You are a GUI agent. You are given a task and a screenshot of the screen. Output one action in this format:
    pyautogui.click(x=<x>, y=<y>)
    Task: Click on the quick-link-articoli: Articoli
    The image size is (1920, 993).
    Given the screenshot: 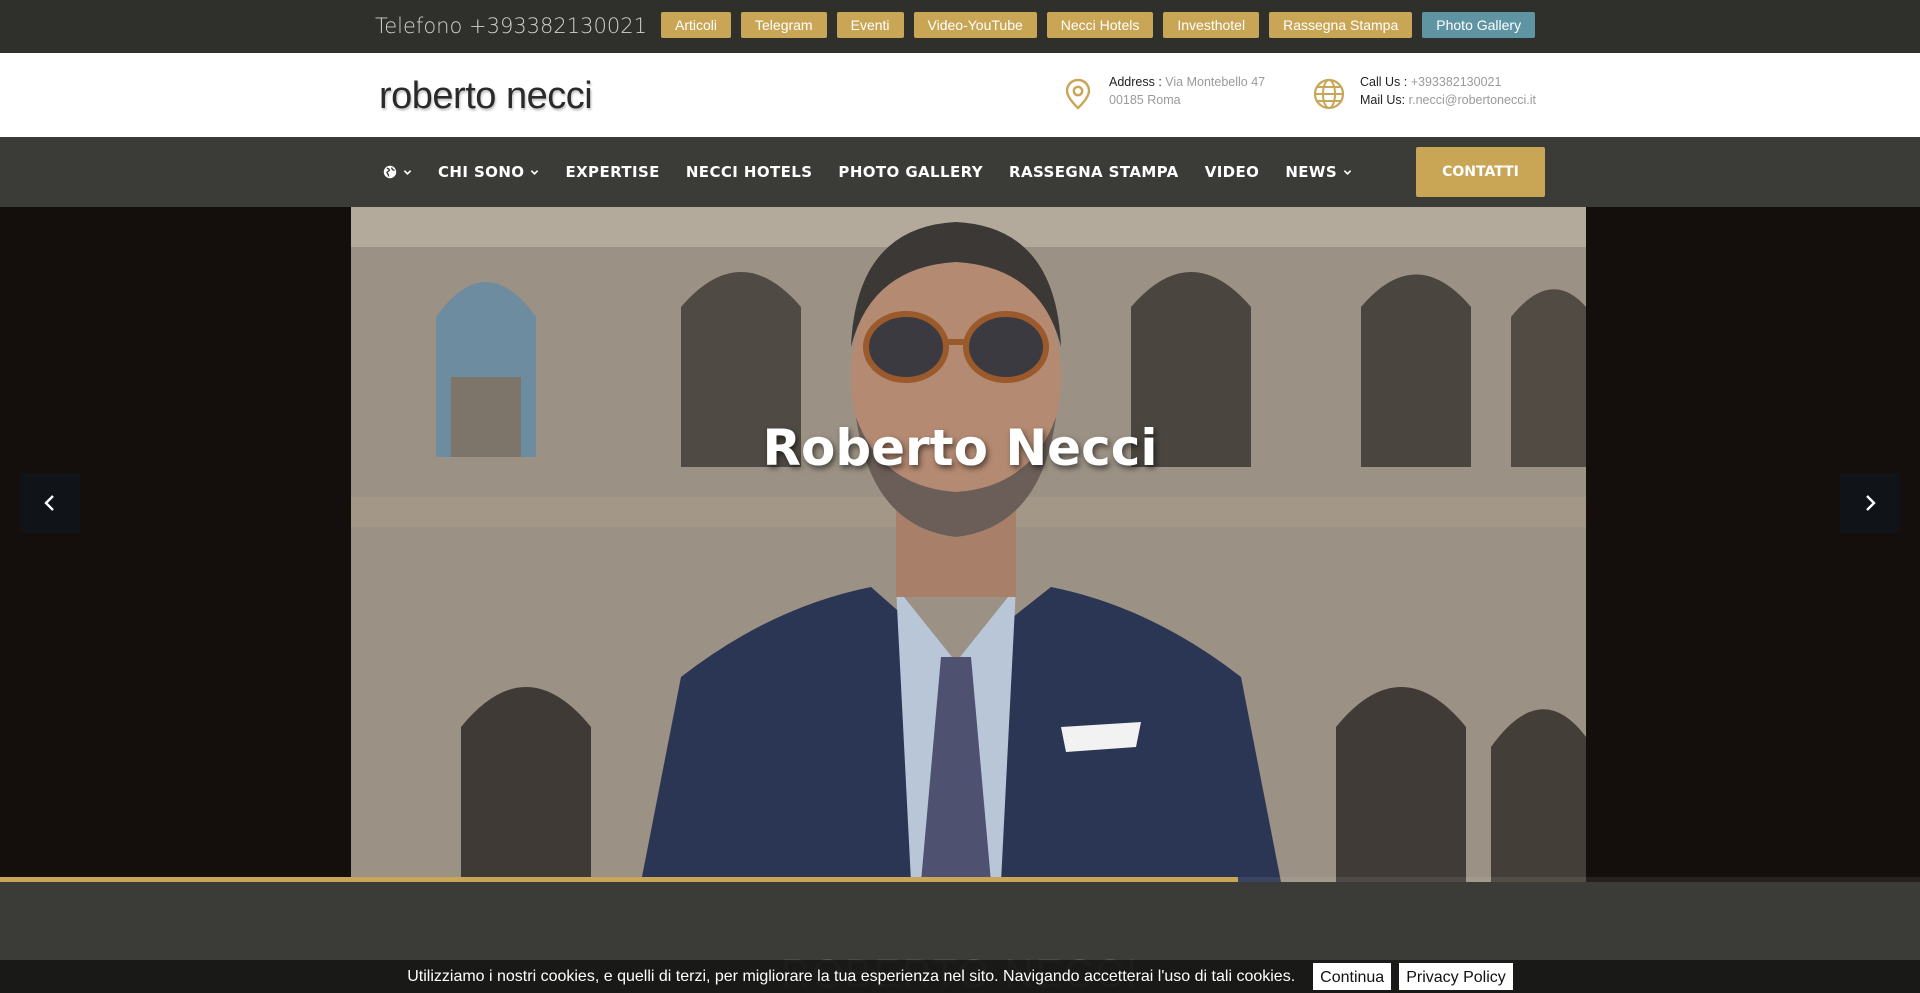 What is the action you would take?
    pyautogui.click(x=696, y=25)
    